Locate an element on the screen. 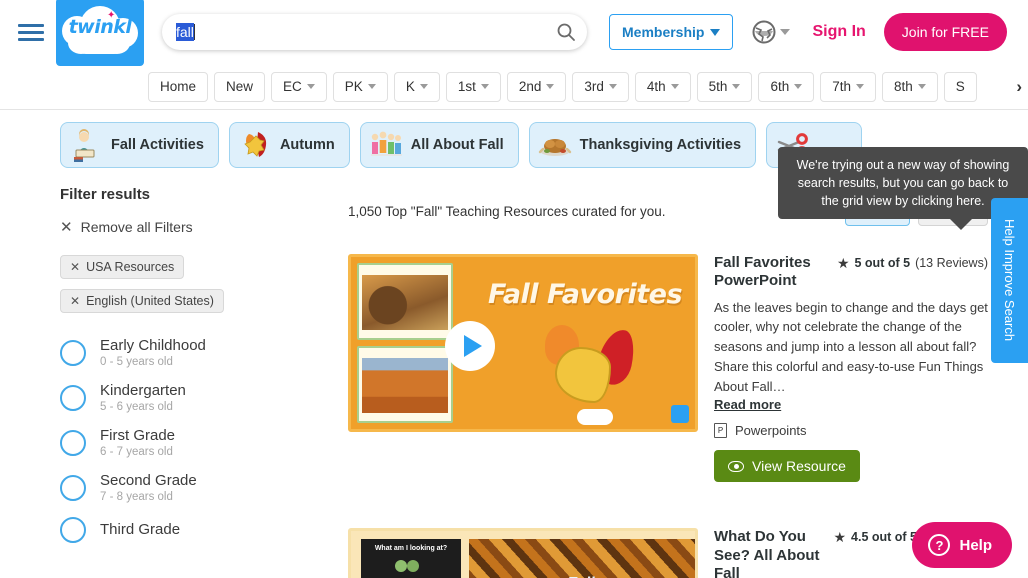 The width and height of the screenshot is (1028, 578). grade-name: First Grade is located at coordinates (138, 435).